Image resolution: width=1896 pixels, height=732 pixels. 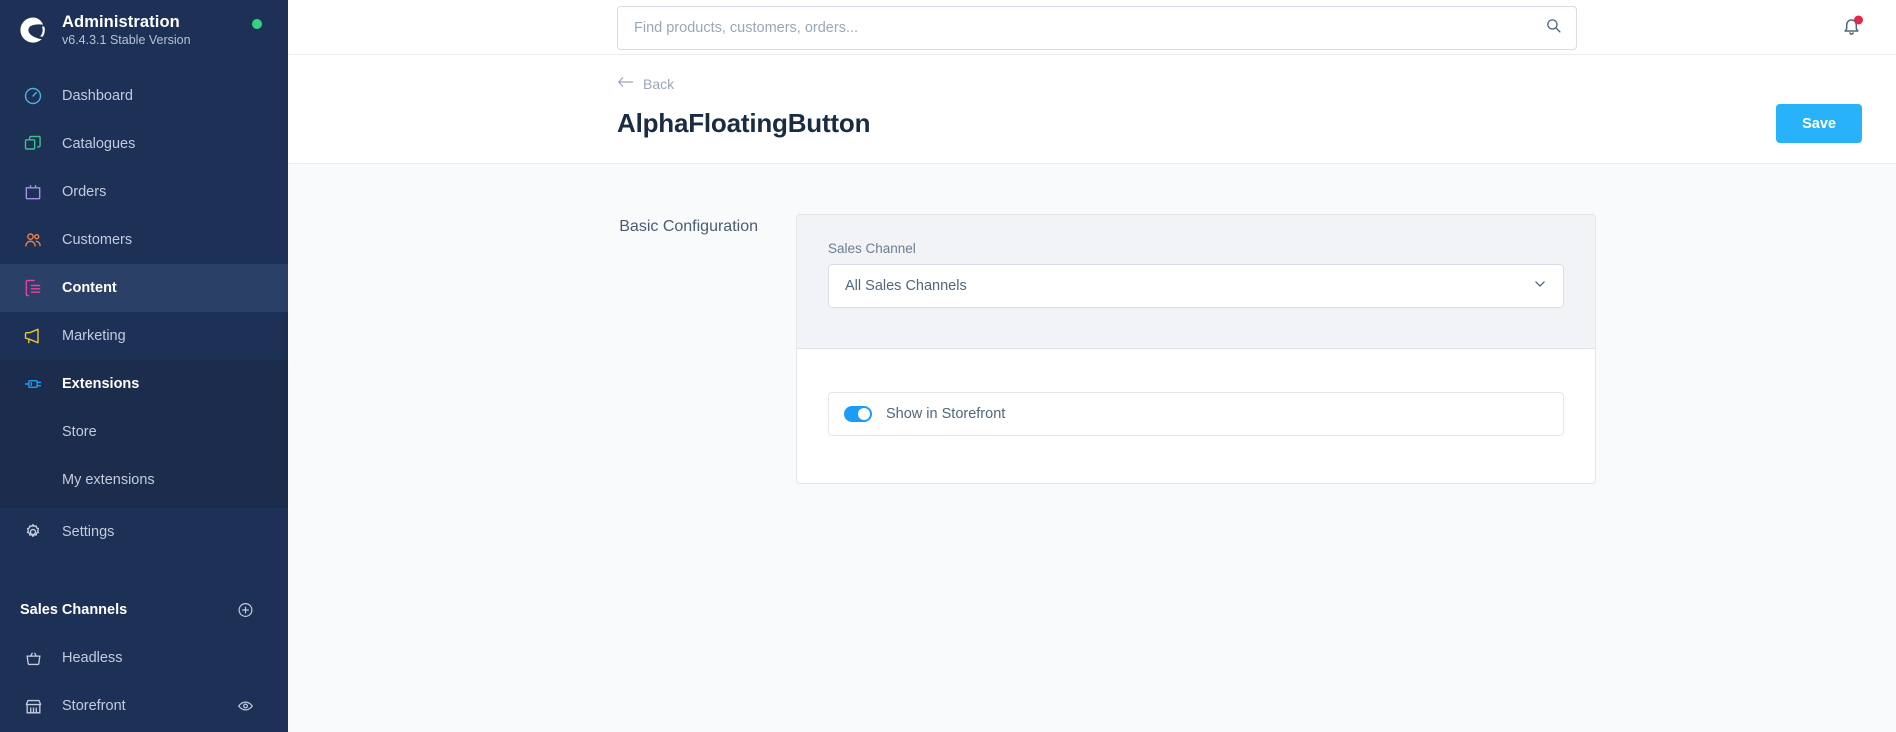 I want to click on page-header: Back AlphaFloatingButton Save, so click(x=1092, y=108).